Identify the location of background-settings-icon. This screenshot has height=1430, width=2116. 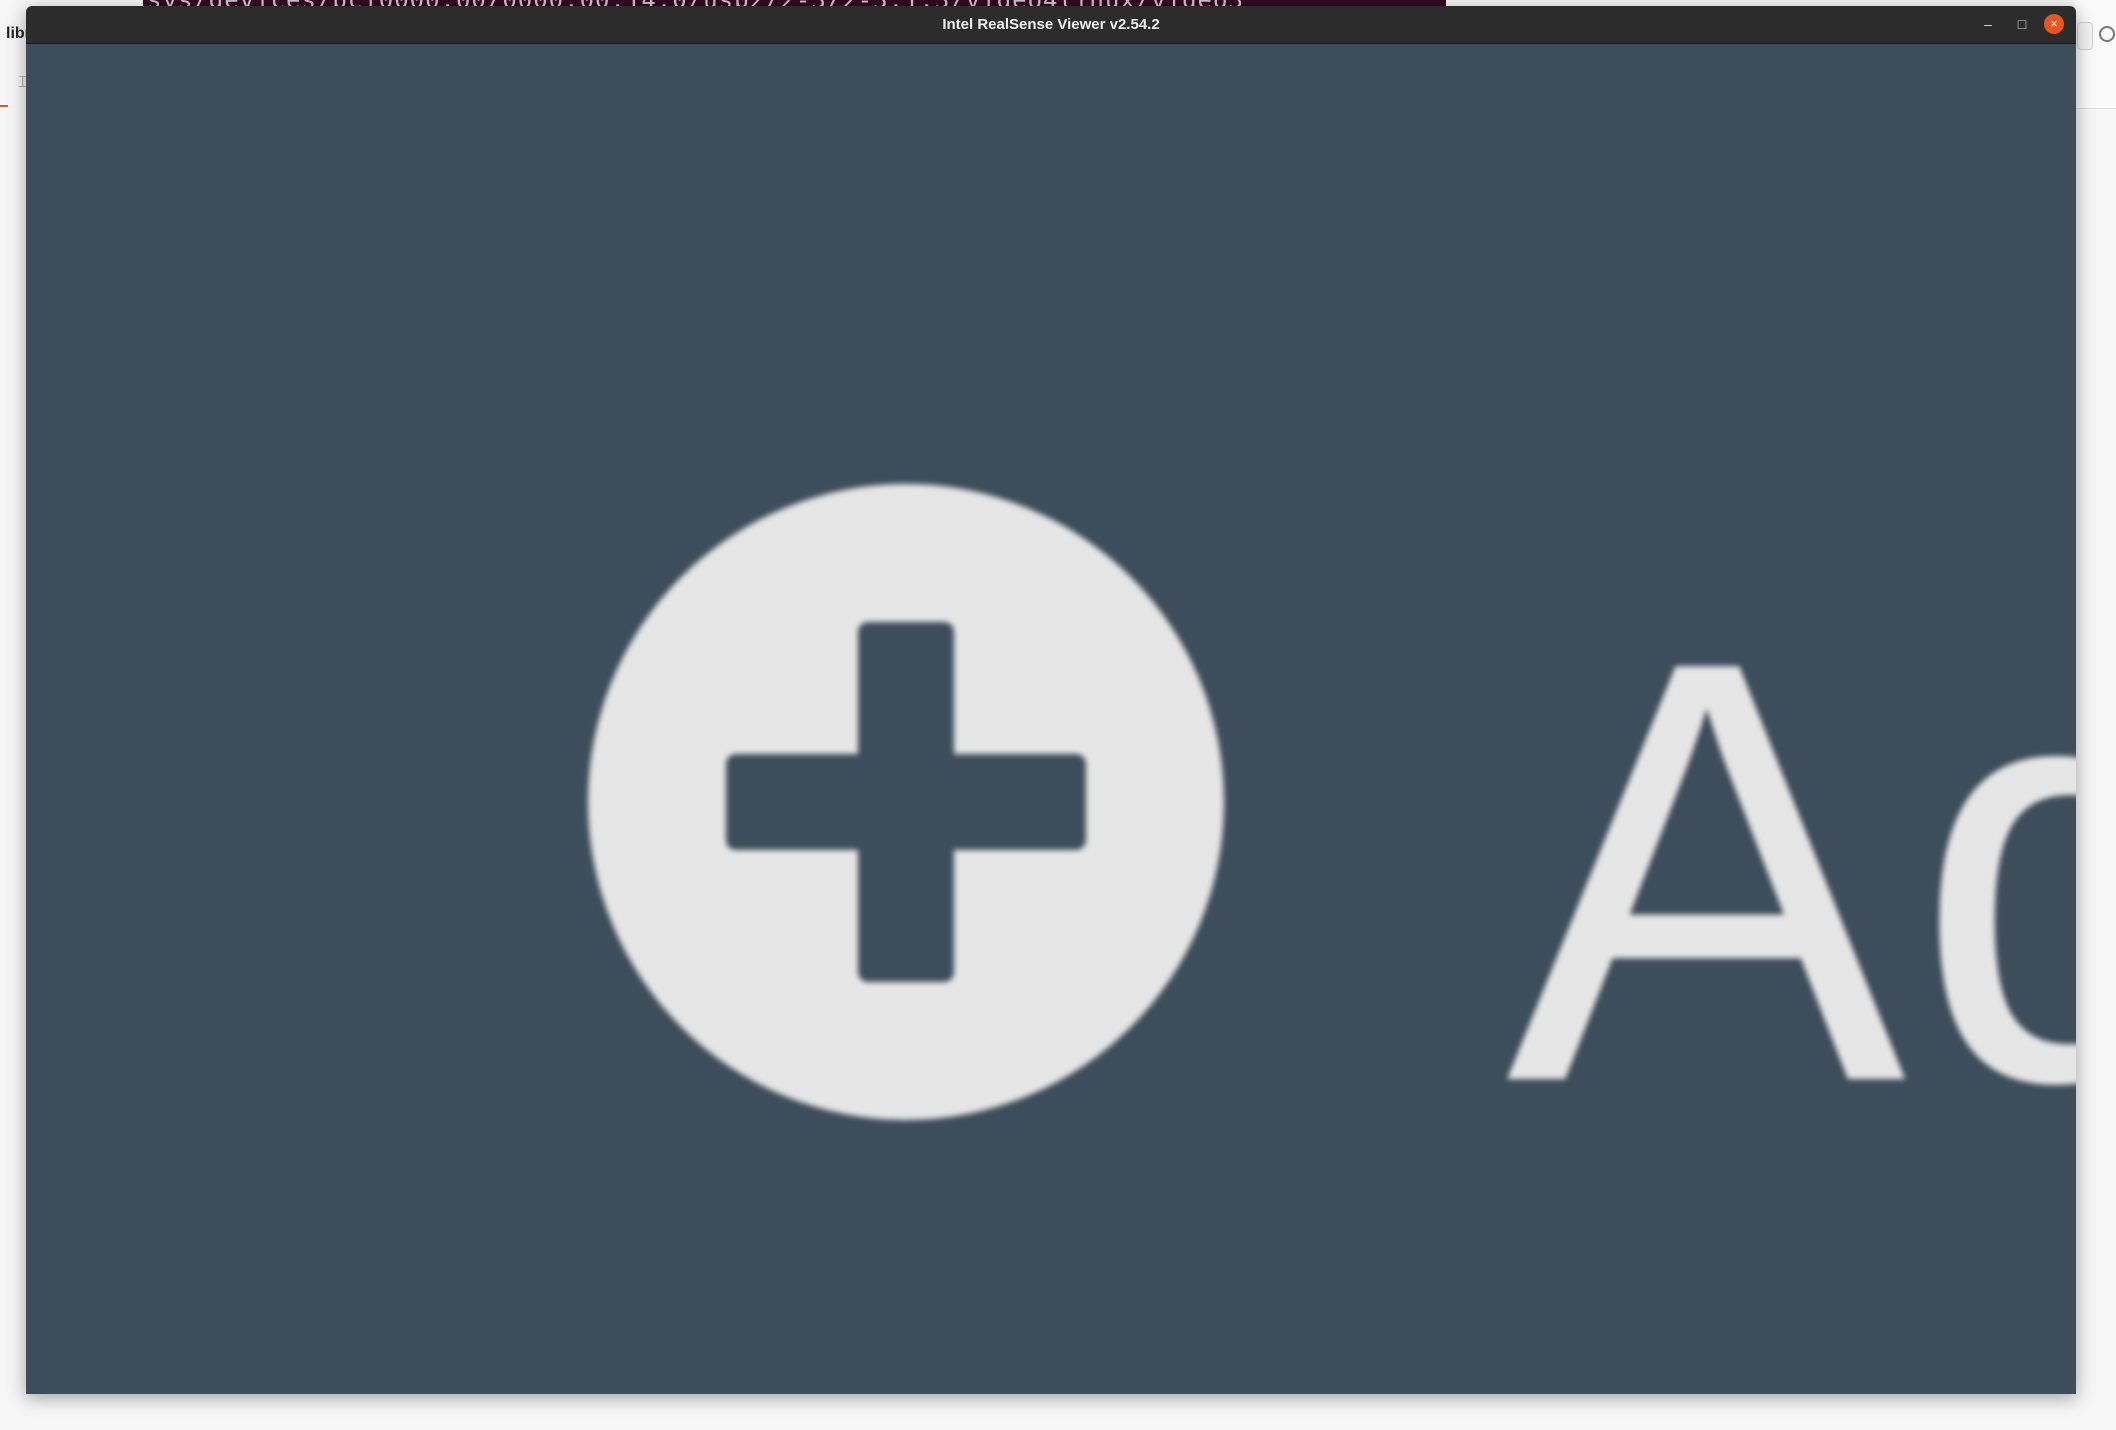
(2107, 34).